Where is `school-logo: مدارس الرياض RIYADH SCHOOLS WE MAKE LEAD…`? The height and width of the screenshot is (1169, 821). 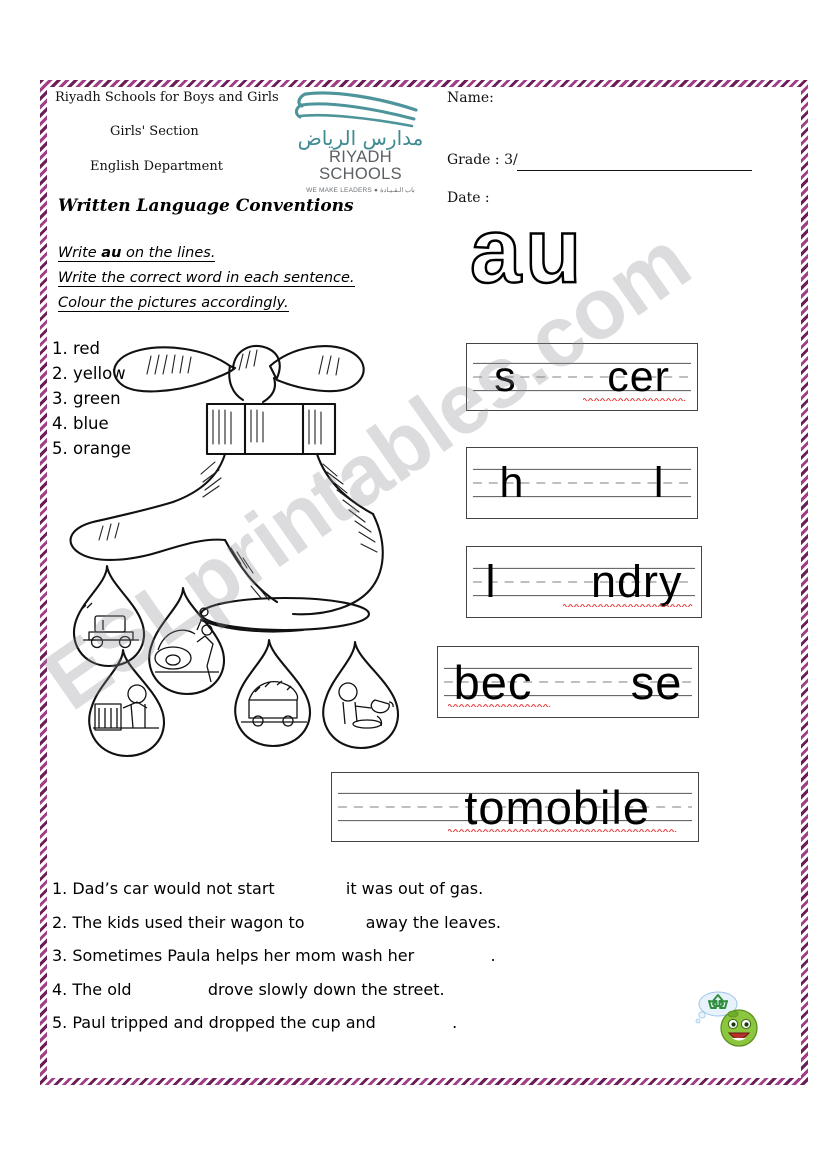
school-logo: مدارس الرياض RIYADH SCHOOLS WE MAKE LEAD… is located at coordinates (360, 141).